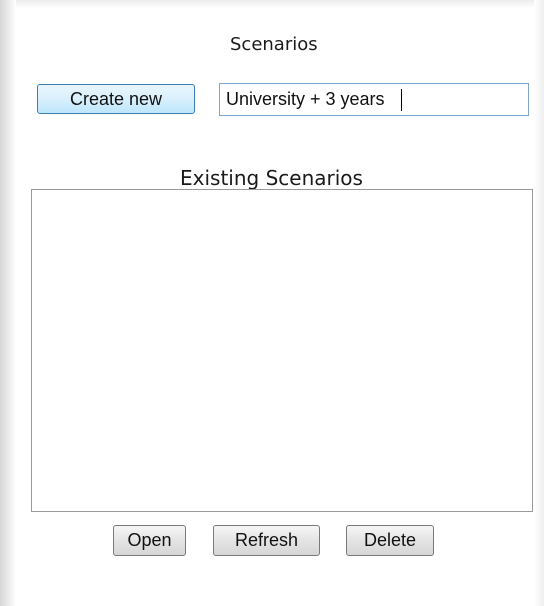 The height and width of the screenshot is (606, 544). I want to click on window-shadow-left, so click(8, 303).